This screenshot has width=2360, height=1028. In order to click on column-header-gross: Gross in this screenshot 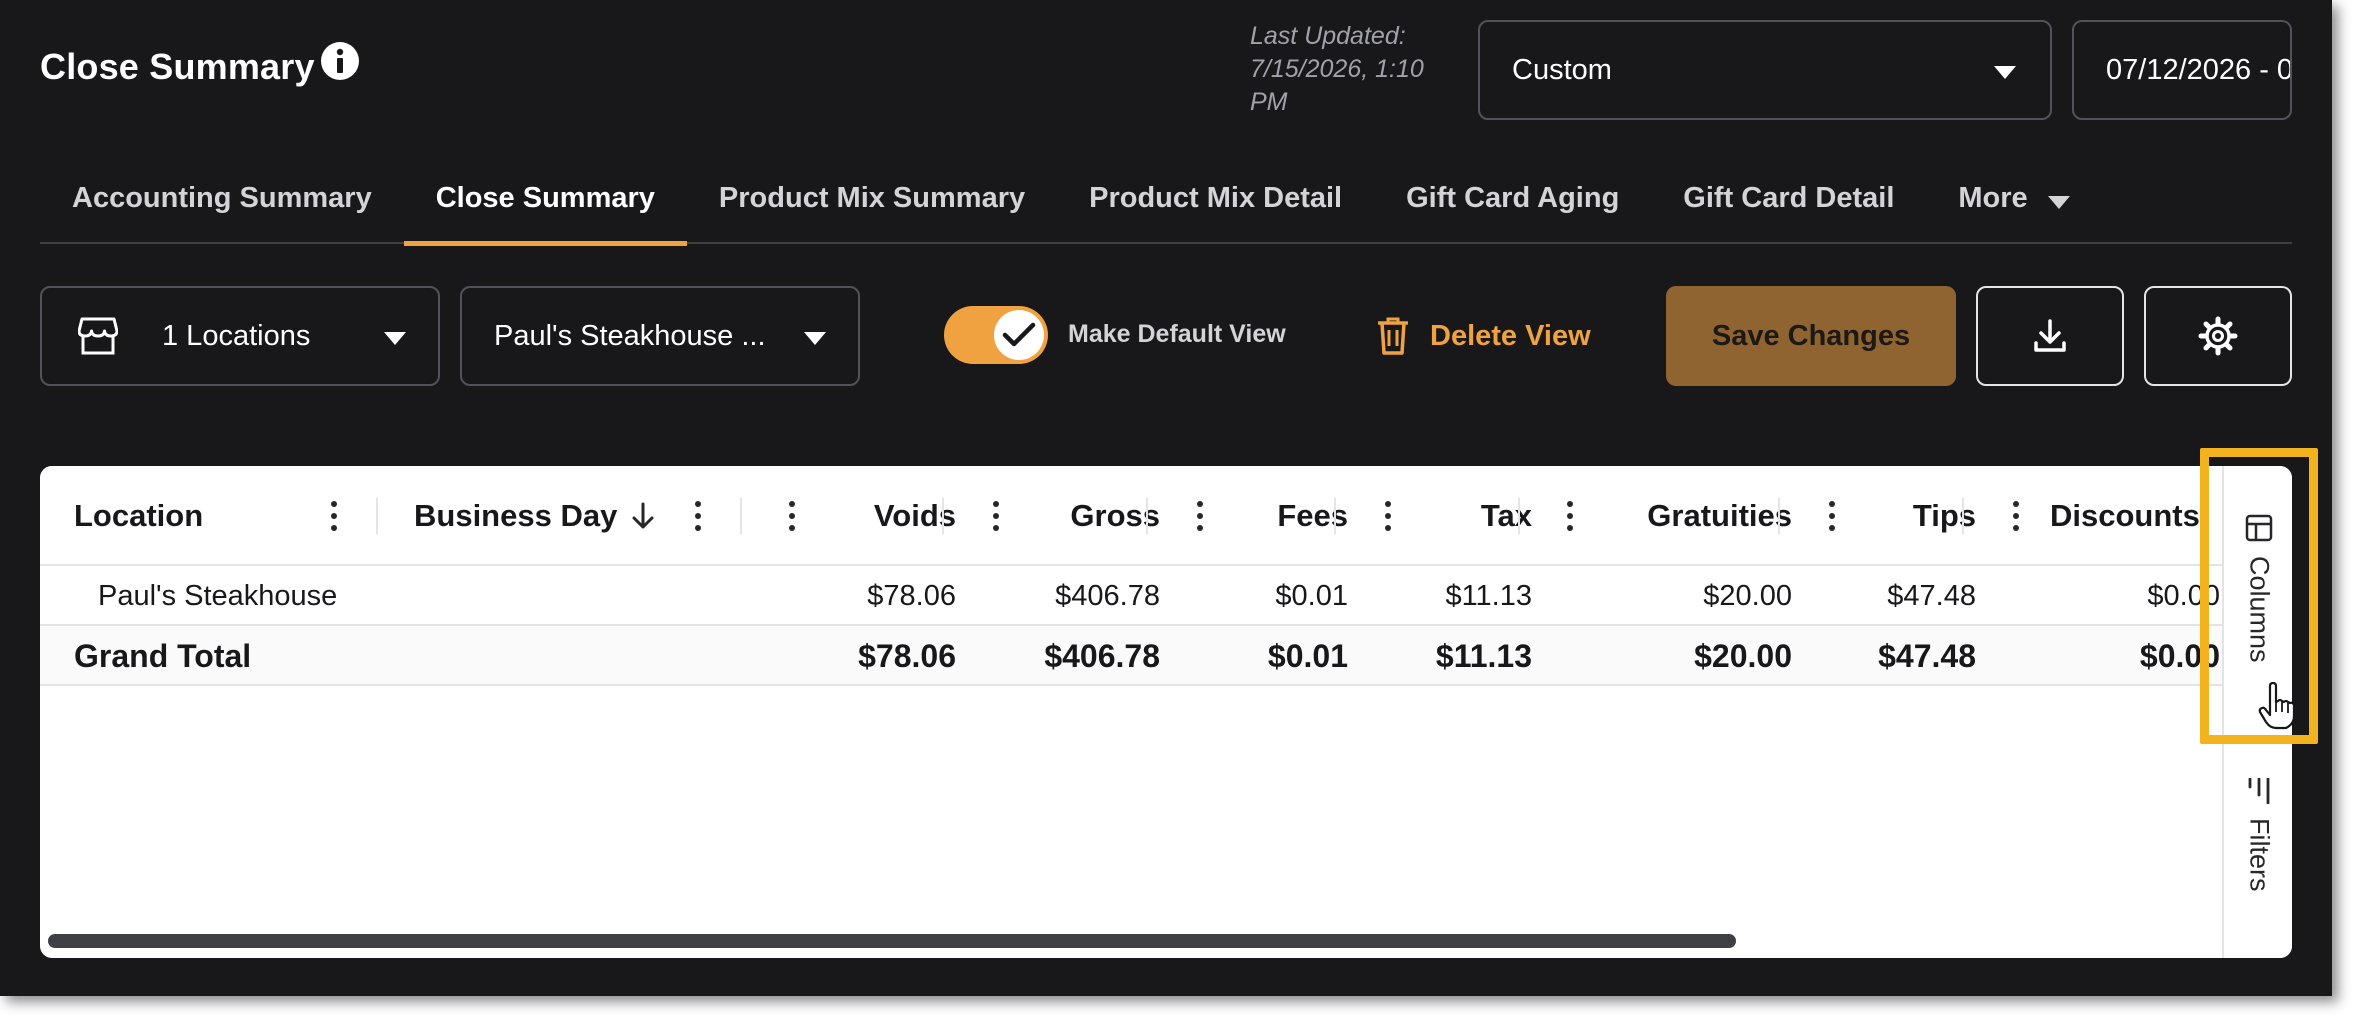, I will do `click(1095, 516)`.